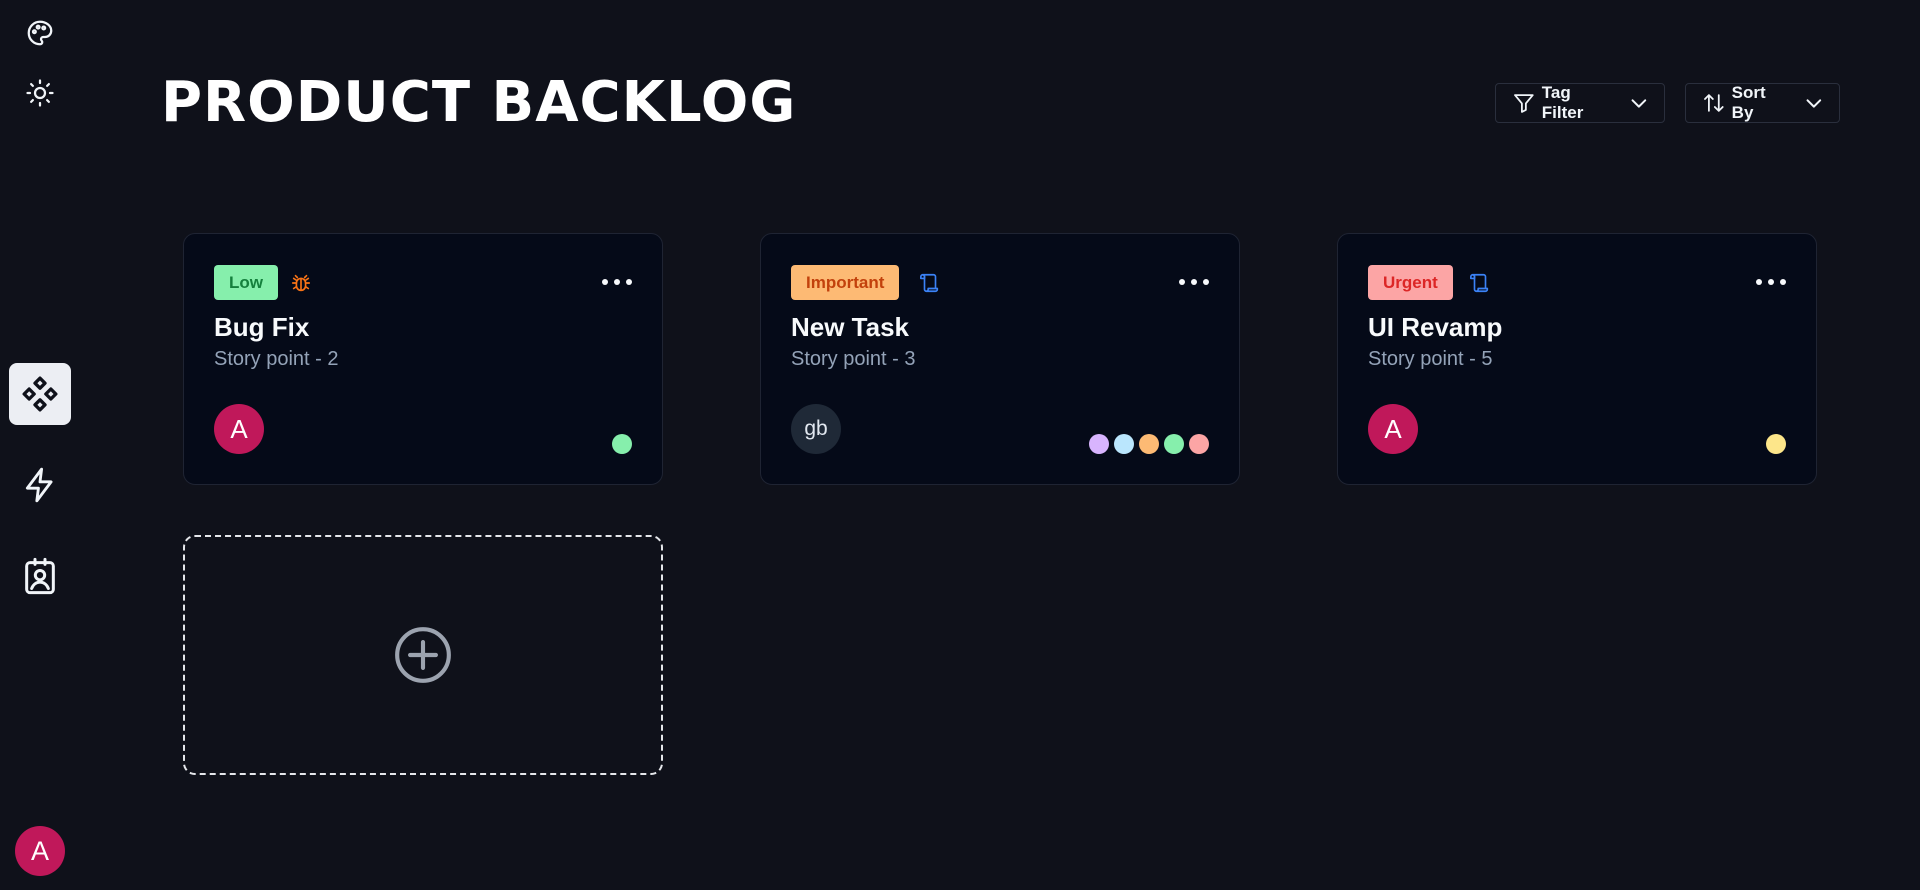 The width and height of the screenshot is (1920, 890). I want to click on card-title: UI Revamp, so click(1435, 327).